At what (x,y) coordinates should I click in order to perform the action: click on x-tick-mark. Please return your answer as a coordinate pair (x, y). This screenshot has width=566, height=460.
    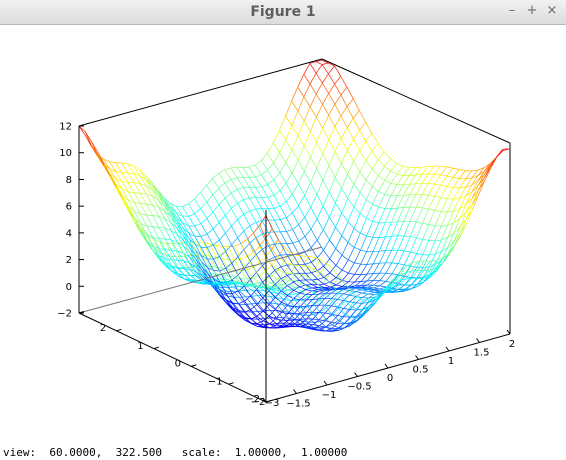
    Looking at the image, I should click on (119, 330).